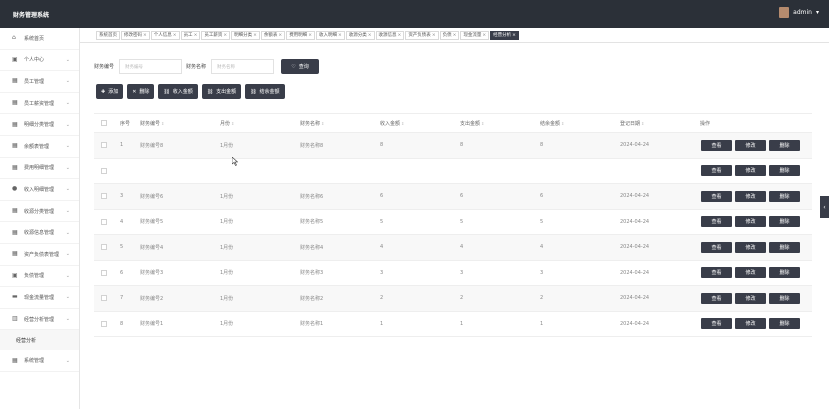  I want to click on tab-item: 收源信息 ×, so click(390, 35).